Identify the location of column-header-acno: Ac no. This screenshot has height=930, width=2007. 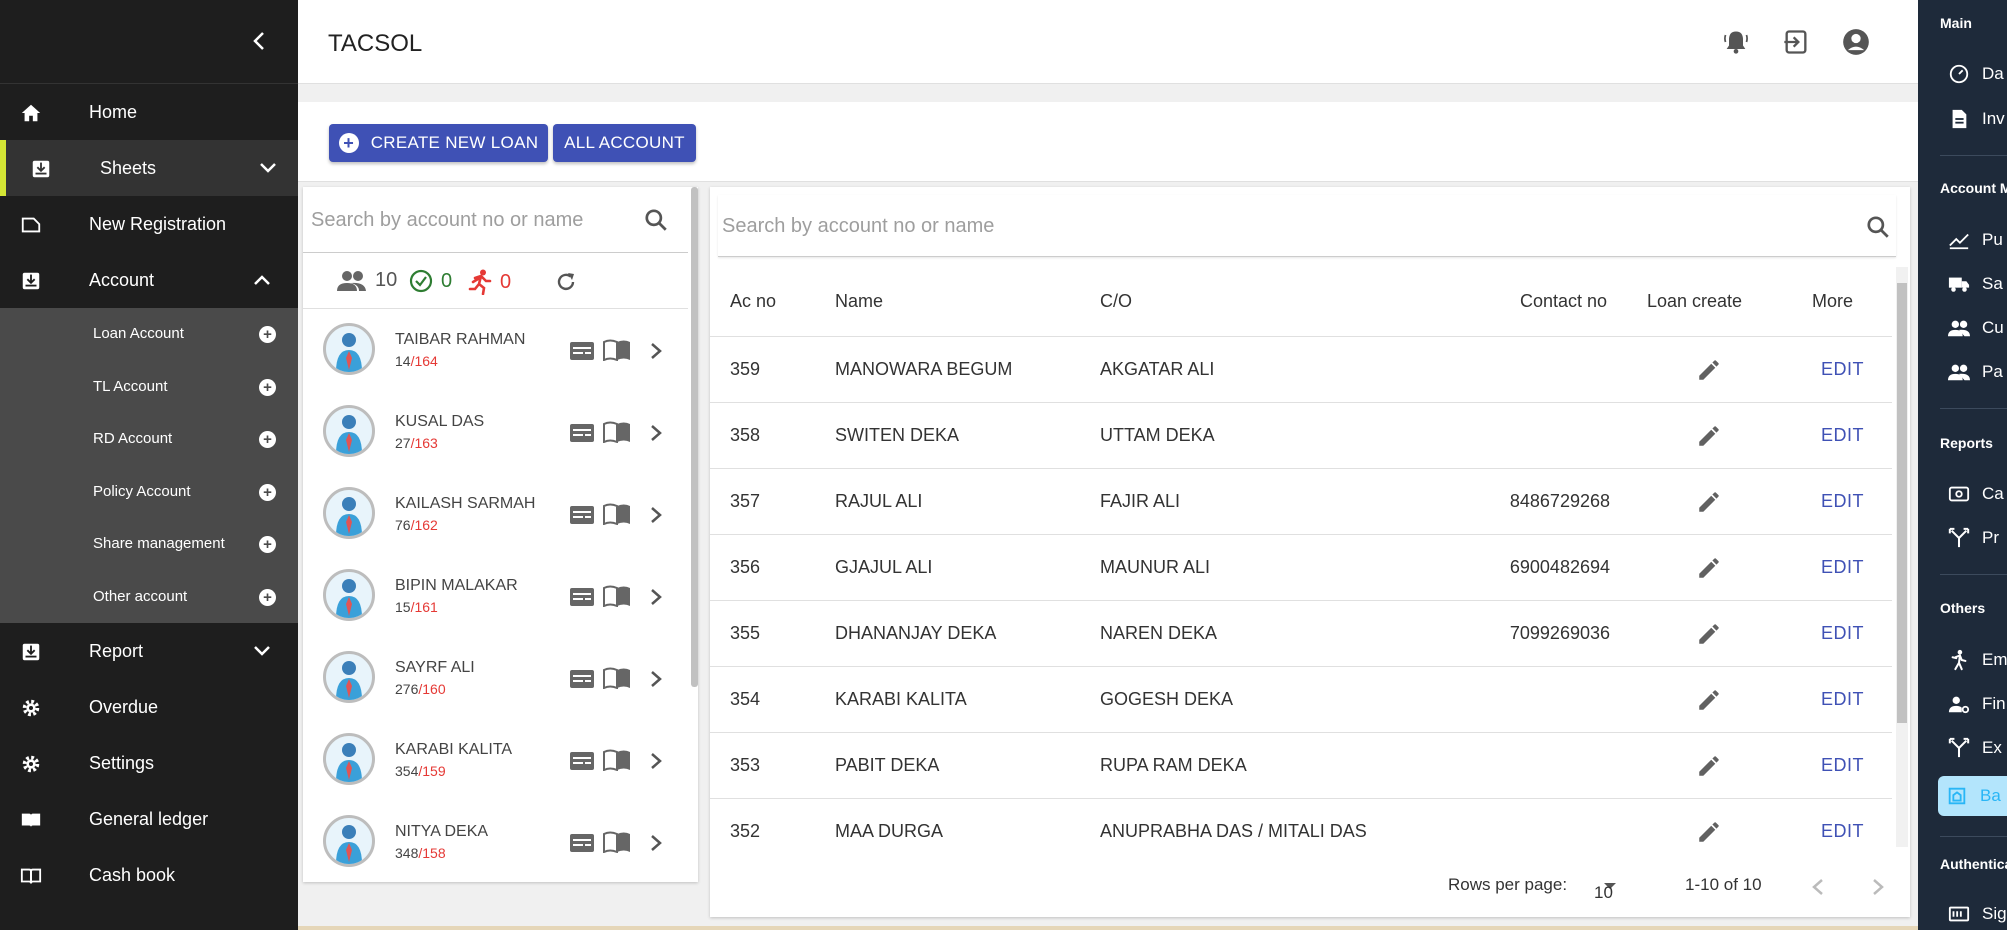
(753, 301).